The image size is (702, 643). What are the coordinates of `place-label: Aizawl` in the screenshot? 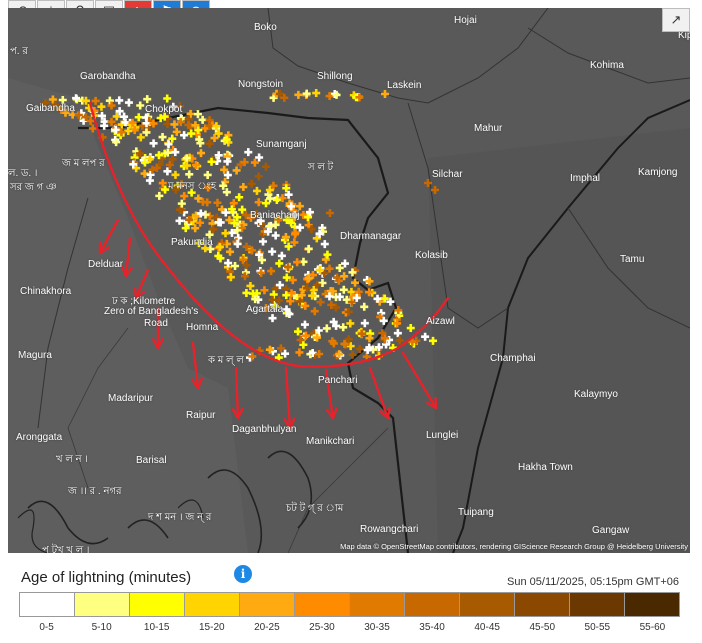 It's located at (440, 321).